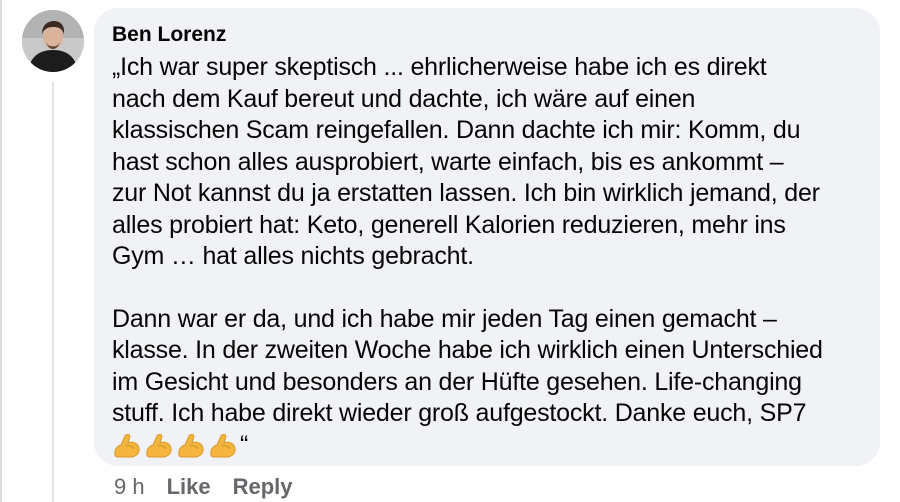 The image size is (900, 502). What do you see at coordinates (1, 251) in the screenshot?
I see `left-border` at bounding box center [1, 251].